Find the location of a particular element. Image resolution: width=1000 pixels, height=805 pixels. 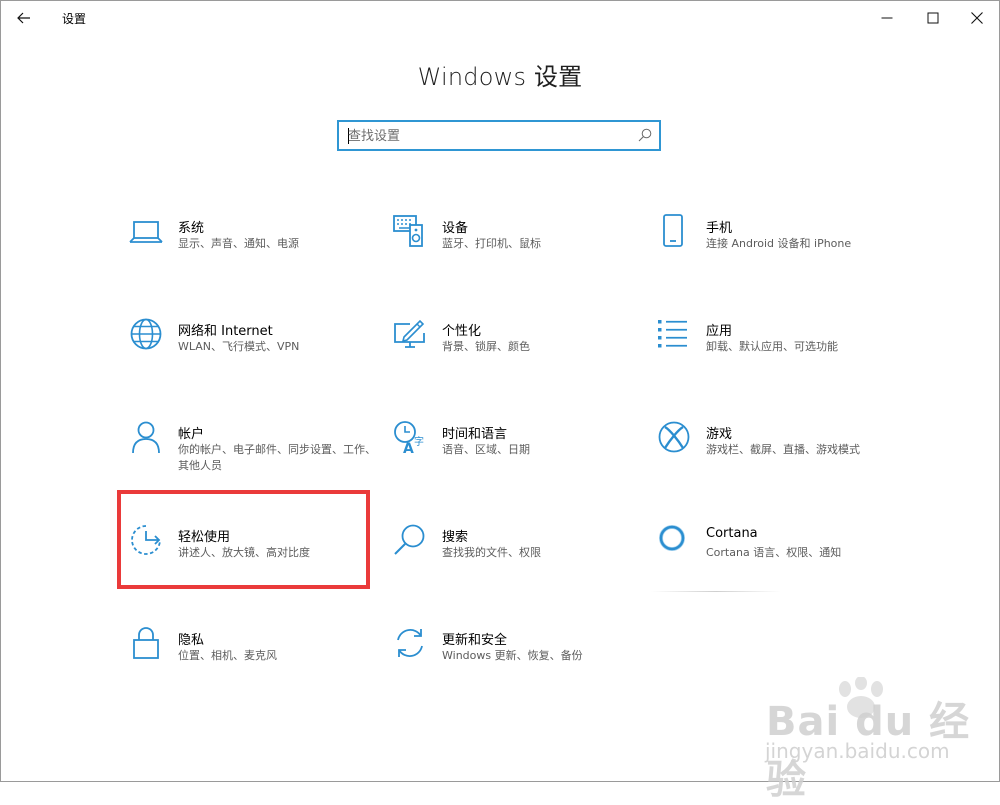

search-box is located at coordinates (499, 135).